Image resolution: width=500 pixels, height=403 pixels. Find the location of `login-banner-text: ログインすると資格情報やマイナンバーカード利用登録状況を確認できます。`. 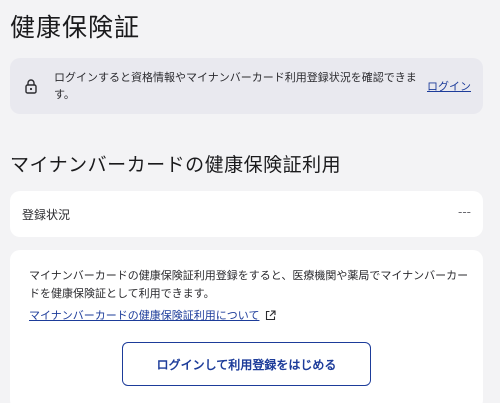

login-banner-text: ログインすると資格情報やマイナンバーカード利用登録状況を確認できます。 is located at coordinates (235, 86).